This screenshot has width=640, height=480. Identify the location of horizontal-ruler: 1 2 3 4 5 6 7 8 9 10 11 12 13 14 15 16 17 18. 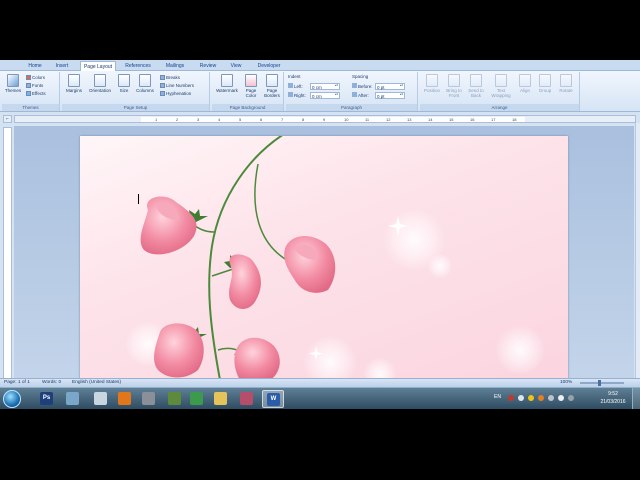
(325, 119).